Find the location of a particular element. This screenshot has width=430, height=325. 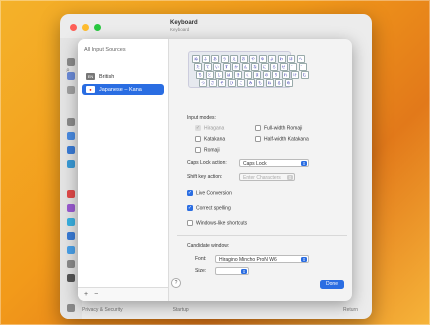

keyboard-key: め is located at coordinates (288, 83).